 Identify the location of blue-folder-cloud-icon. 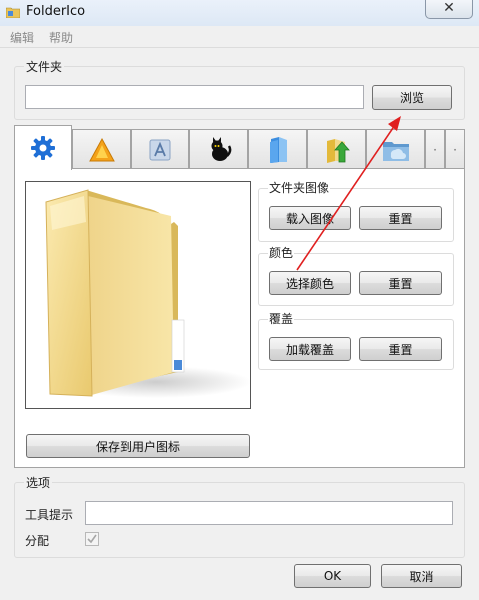
(395, 151).